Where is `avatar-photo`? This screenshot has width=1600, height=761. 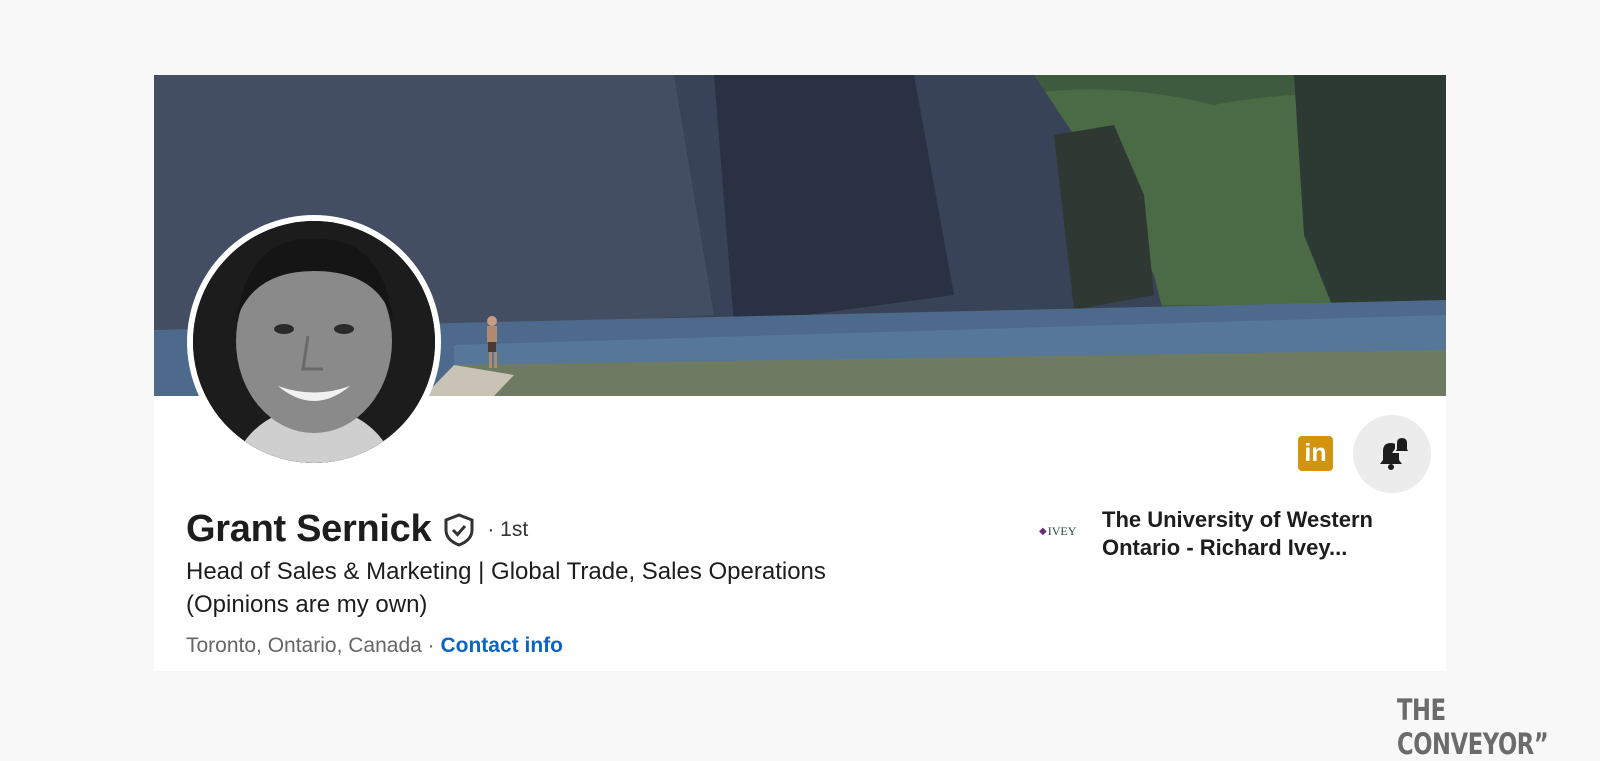 avatar-photo is located at coordinates (314, 342).